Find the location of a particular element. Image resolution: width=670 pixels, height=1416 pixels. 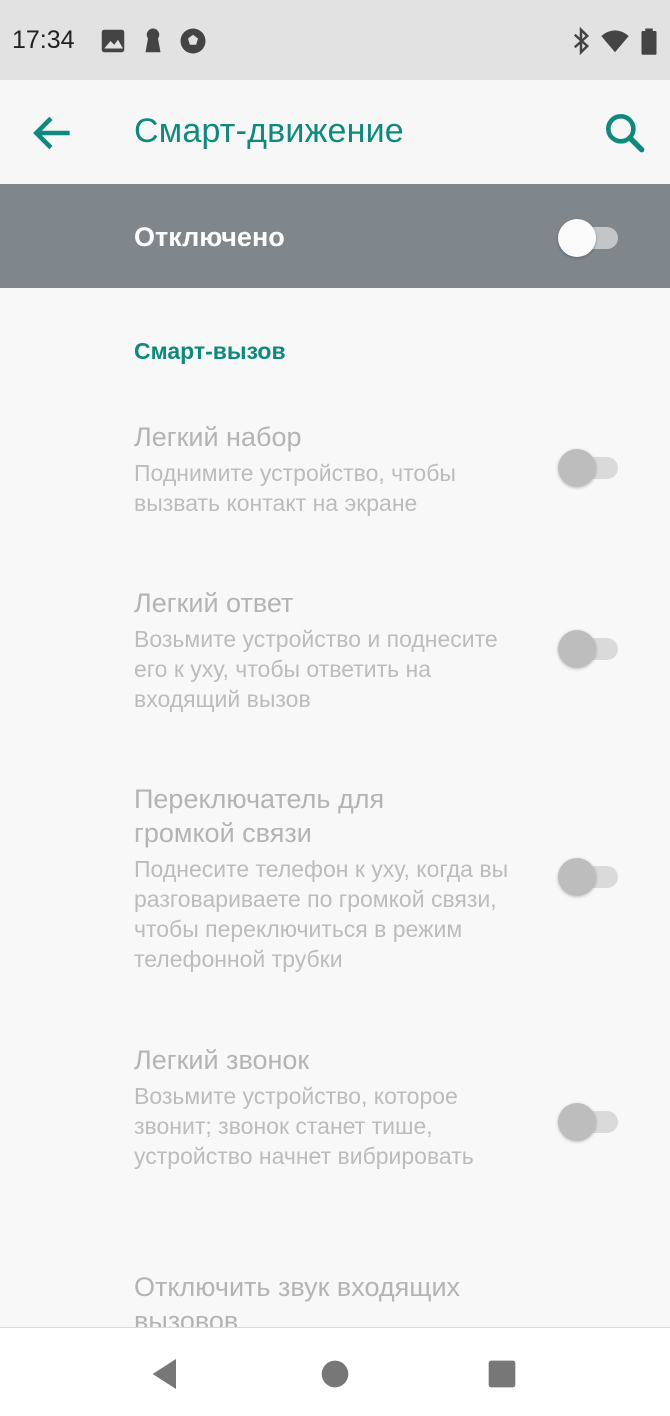

pref-toggle-speakerphone-switch is located at coordinates (589, 877).